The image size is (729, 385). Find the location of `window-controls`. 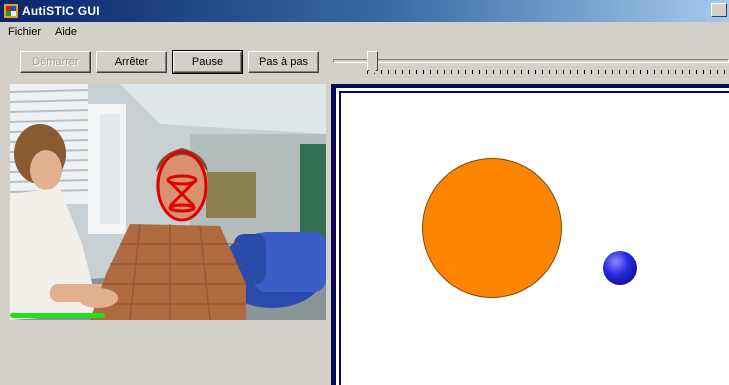

window-controls is located at coordinates (719, 10).